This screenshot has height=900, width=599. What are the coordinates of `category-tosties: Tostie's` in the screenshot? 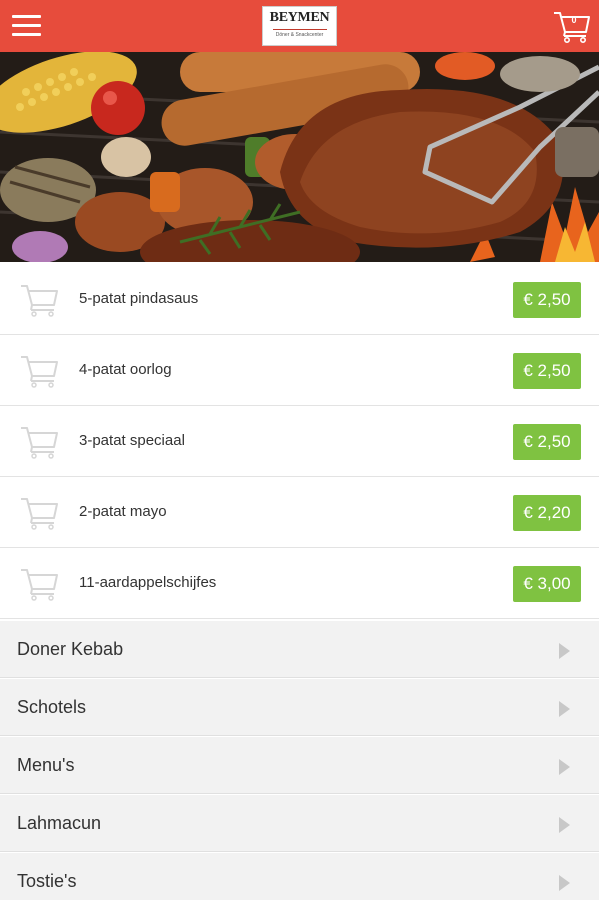 It's located at (299, 876).